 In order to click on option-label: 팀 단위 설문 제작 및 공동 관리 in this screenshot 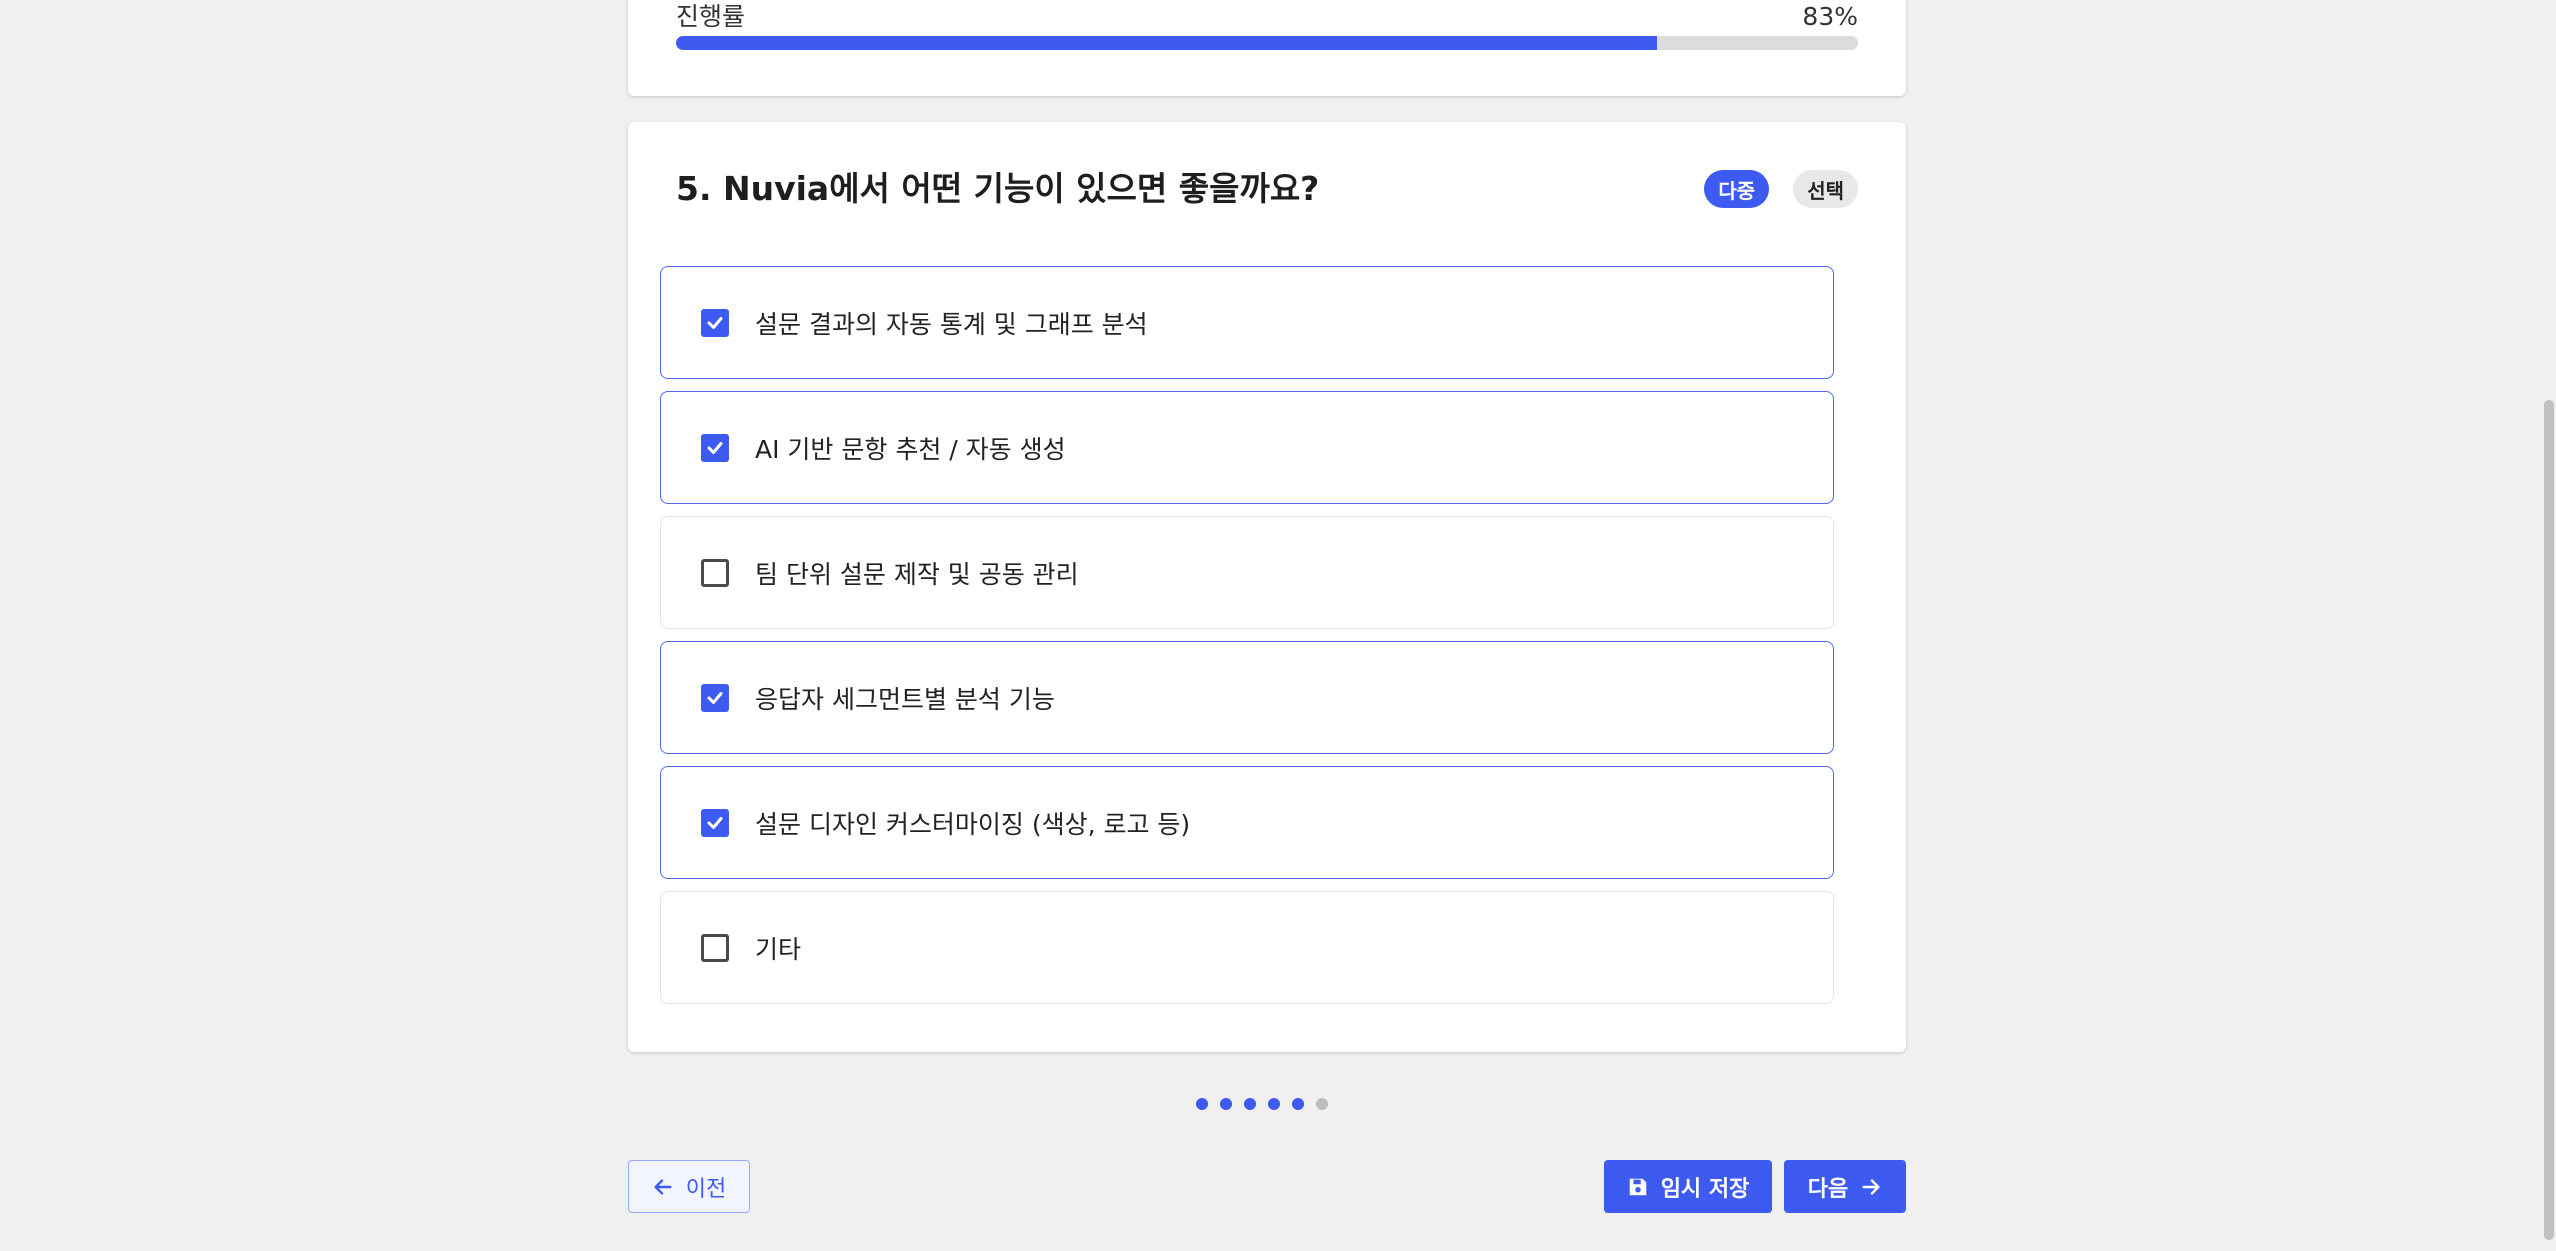, I will do `click(917, 574)`.